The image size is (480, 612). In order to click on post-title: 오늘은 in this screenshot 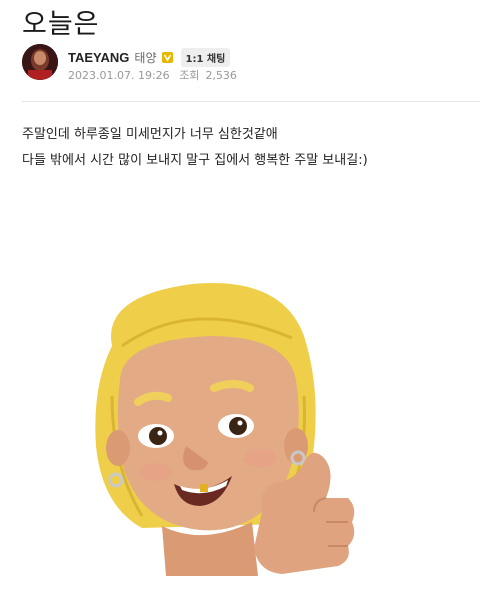, I will do `click(61, 24)`.